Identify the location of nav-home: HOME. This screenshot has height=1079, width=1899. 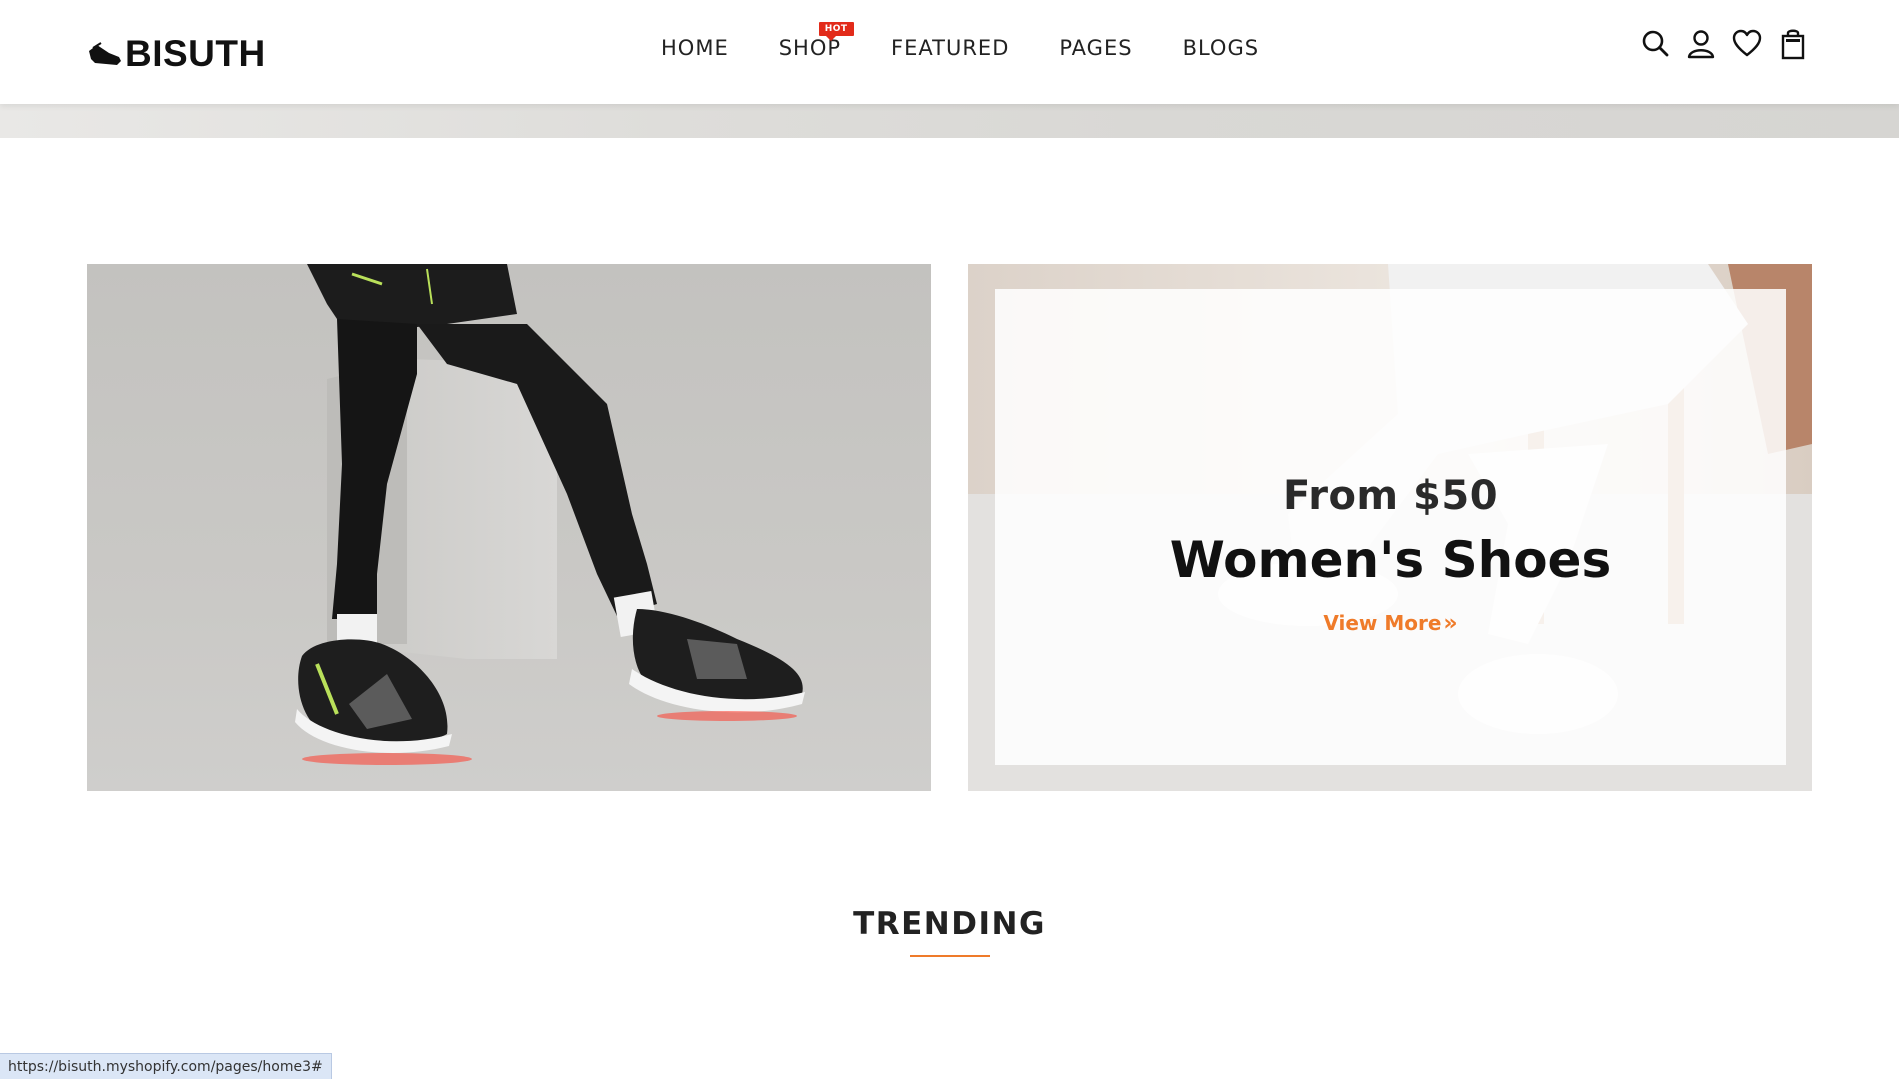
(695, 48).